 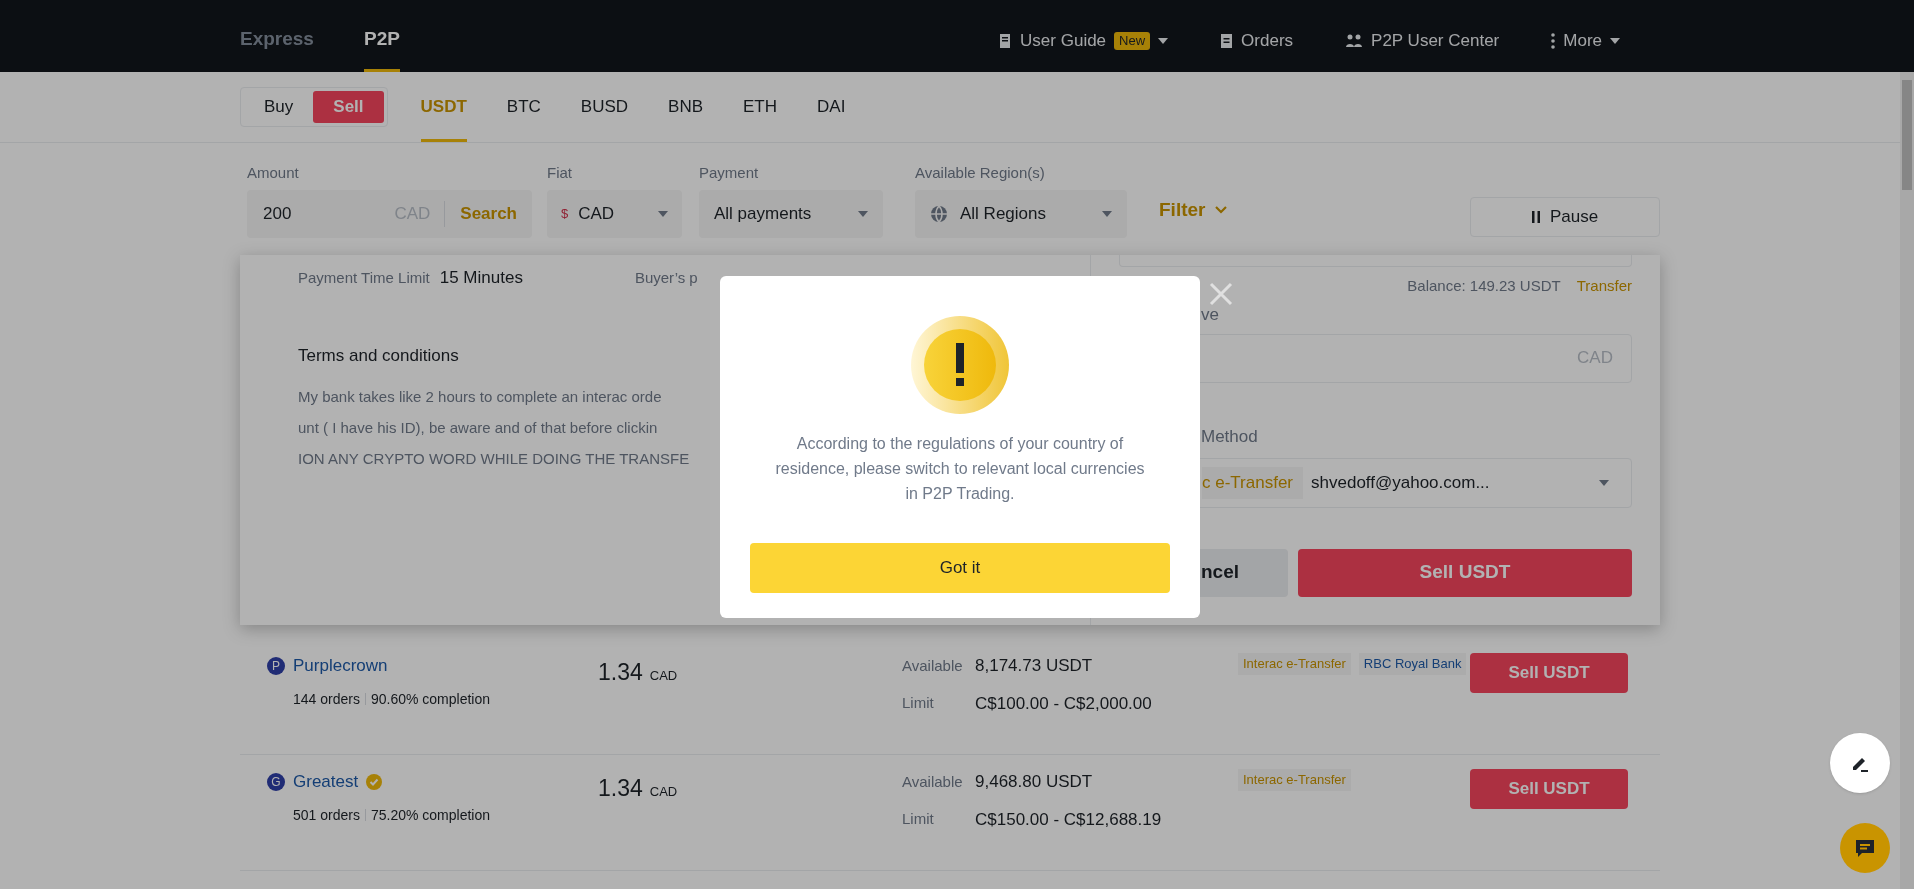 What do you see at coordinates (1422, 41) in the screenshot?
I see `nav-link: P2P User Center` at bounding box center [1422, 41].